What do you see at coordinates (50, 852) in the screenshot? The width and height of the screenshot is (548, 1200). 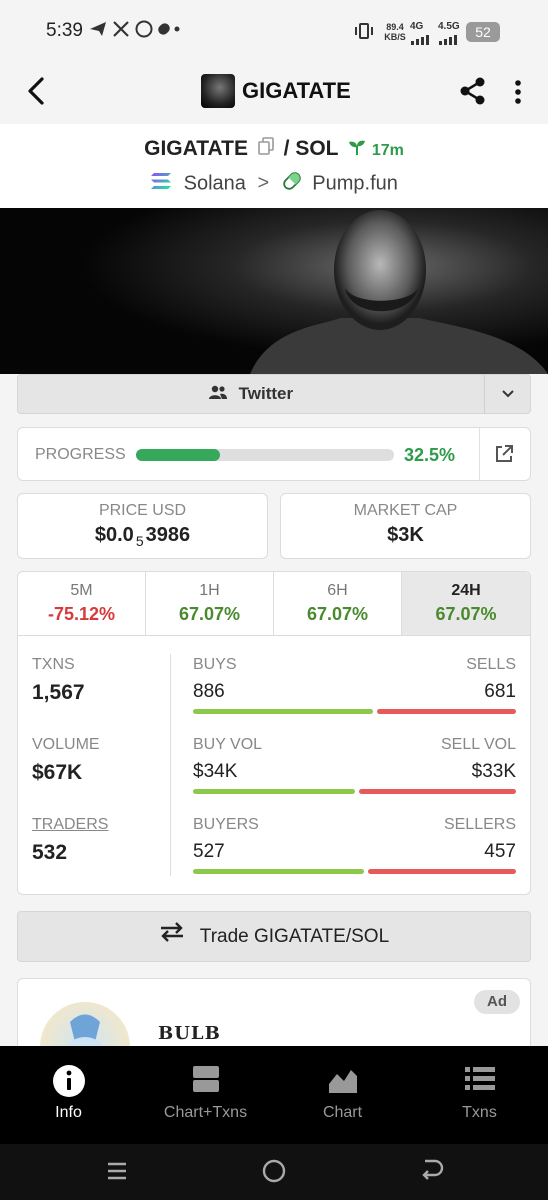 I see `traders-value: 532` at bounding box center [50, 852].